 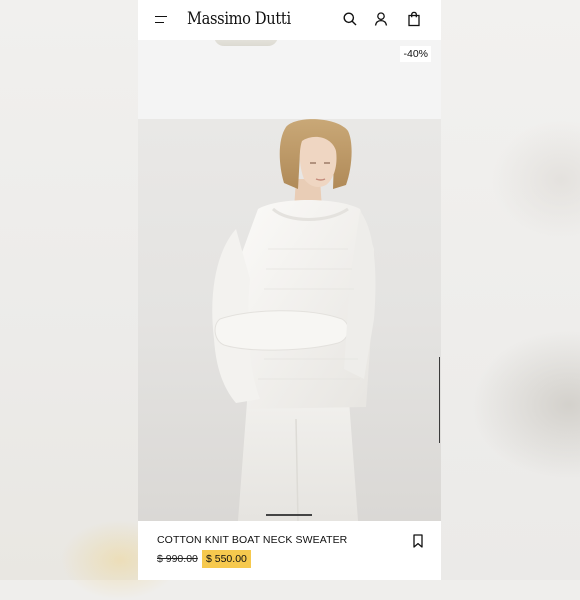 What do you see at coordinates (226, 559) in the screenshot?
I see `sale-price: $ 550.00` at bounding box center [226, 559].